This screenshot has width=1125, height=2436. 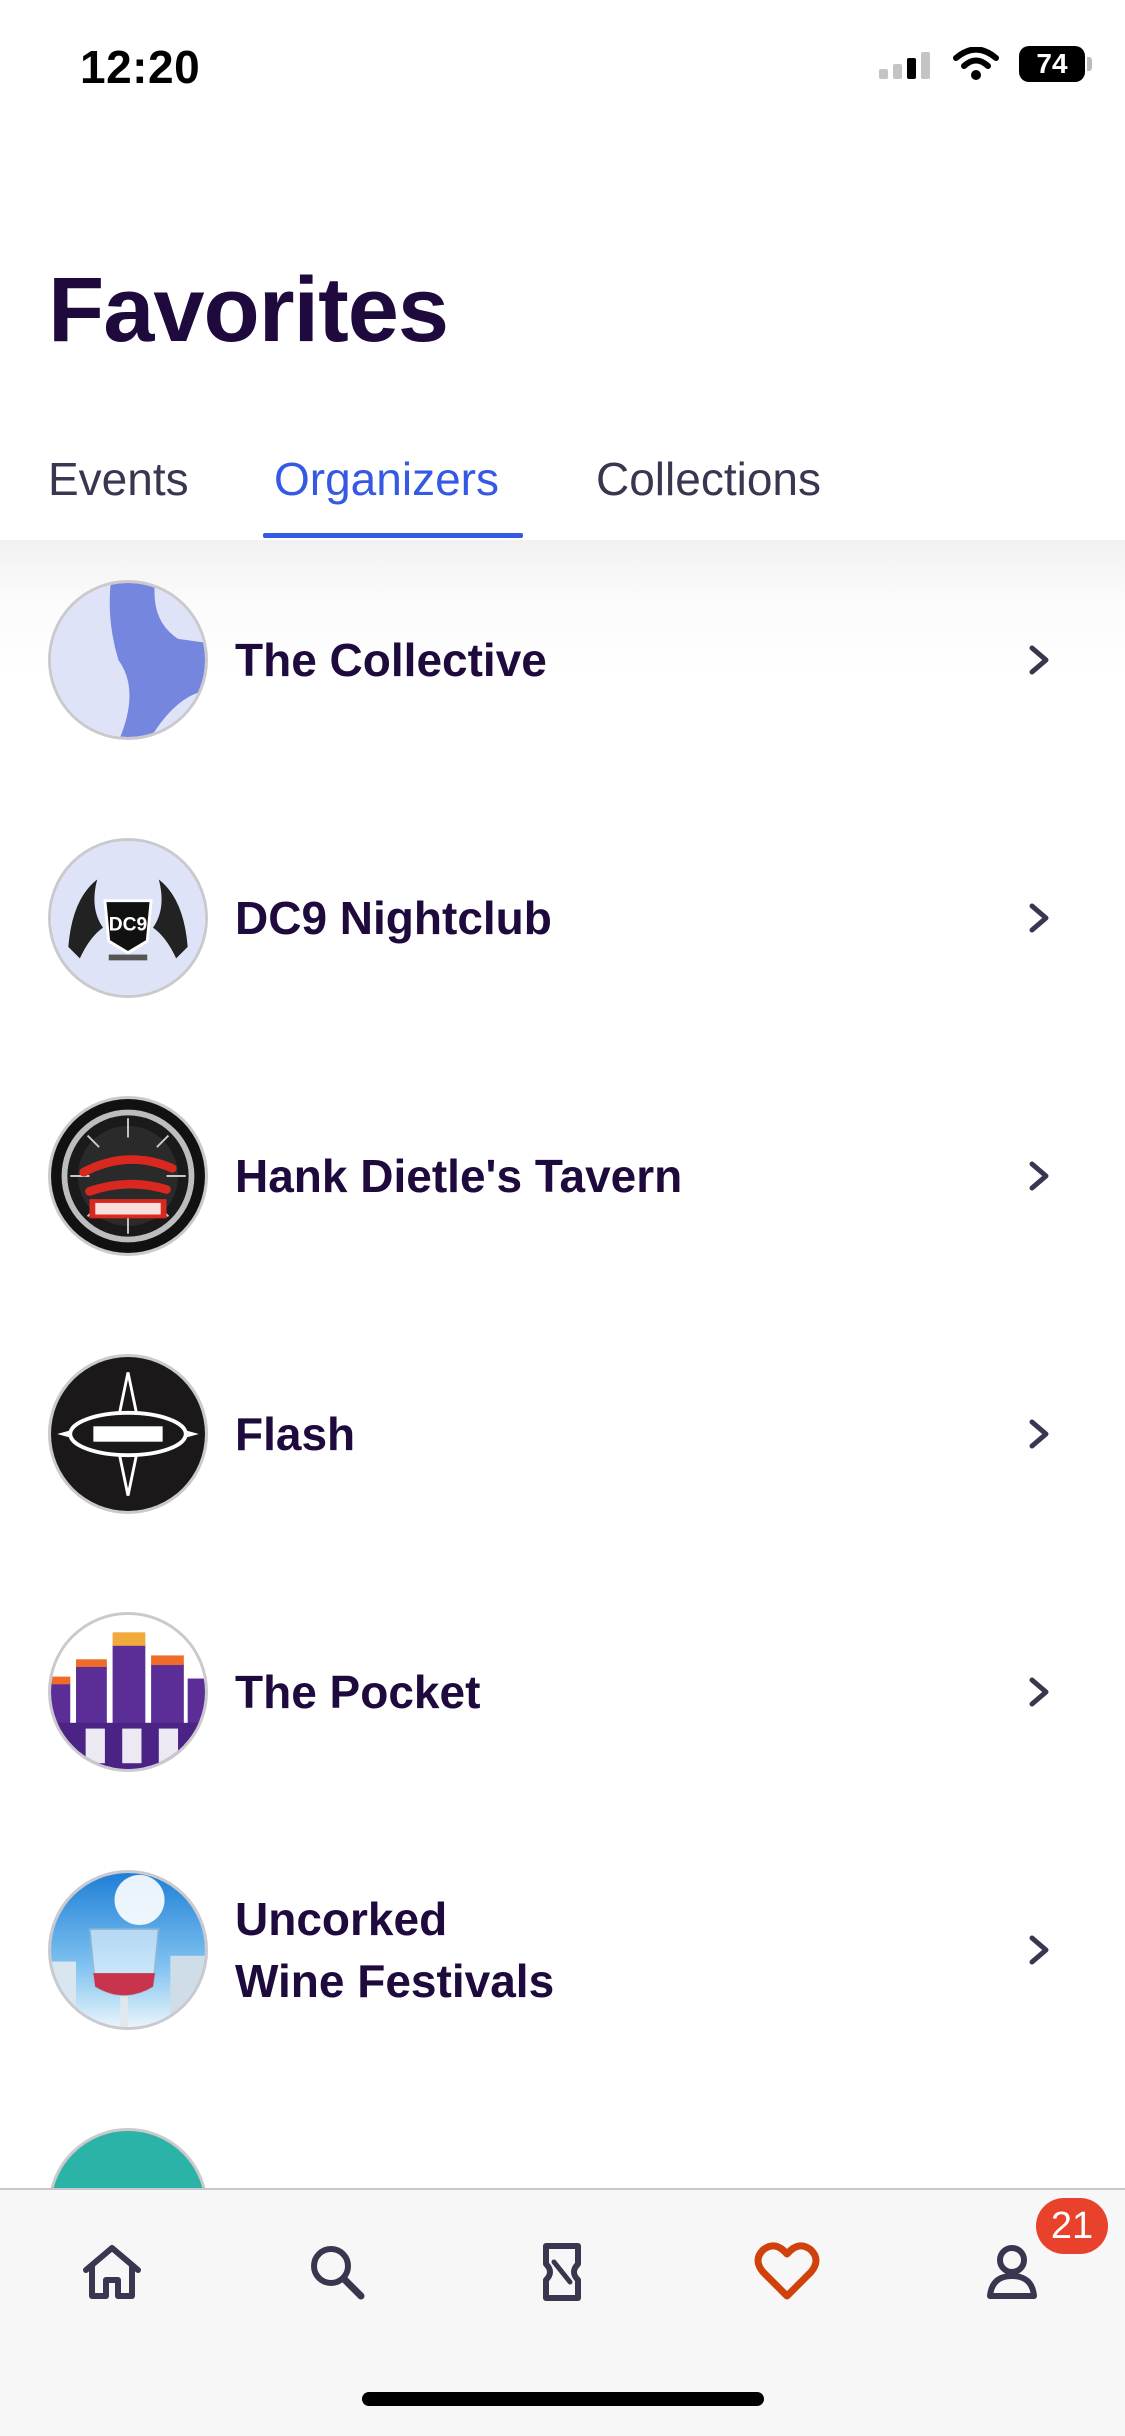 I want to click on organizer-name: Flash, so click(x=295, y=1434).